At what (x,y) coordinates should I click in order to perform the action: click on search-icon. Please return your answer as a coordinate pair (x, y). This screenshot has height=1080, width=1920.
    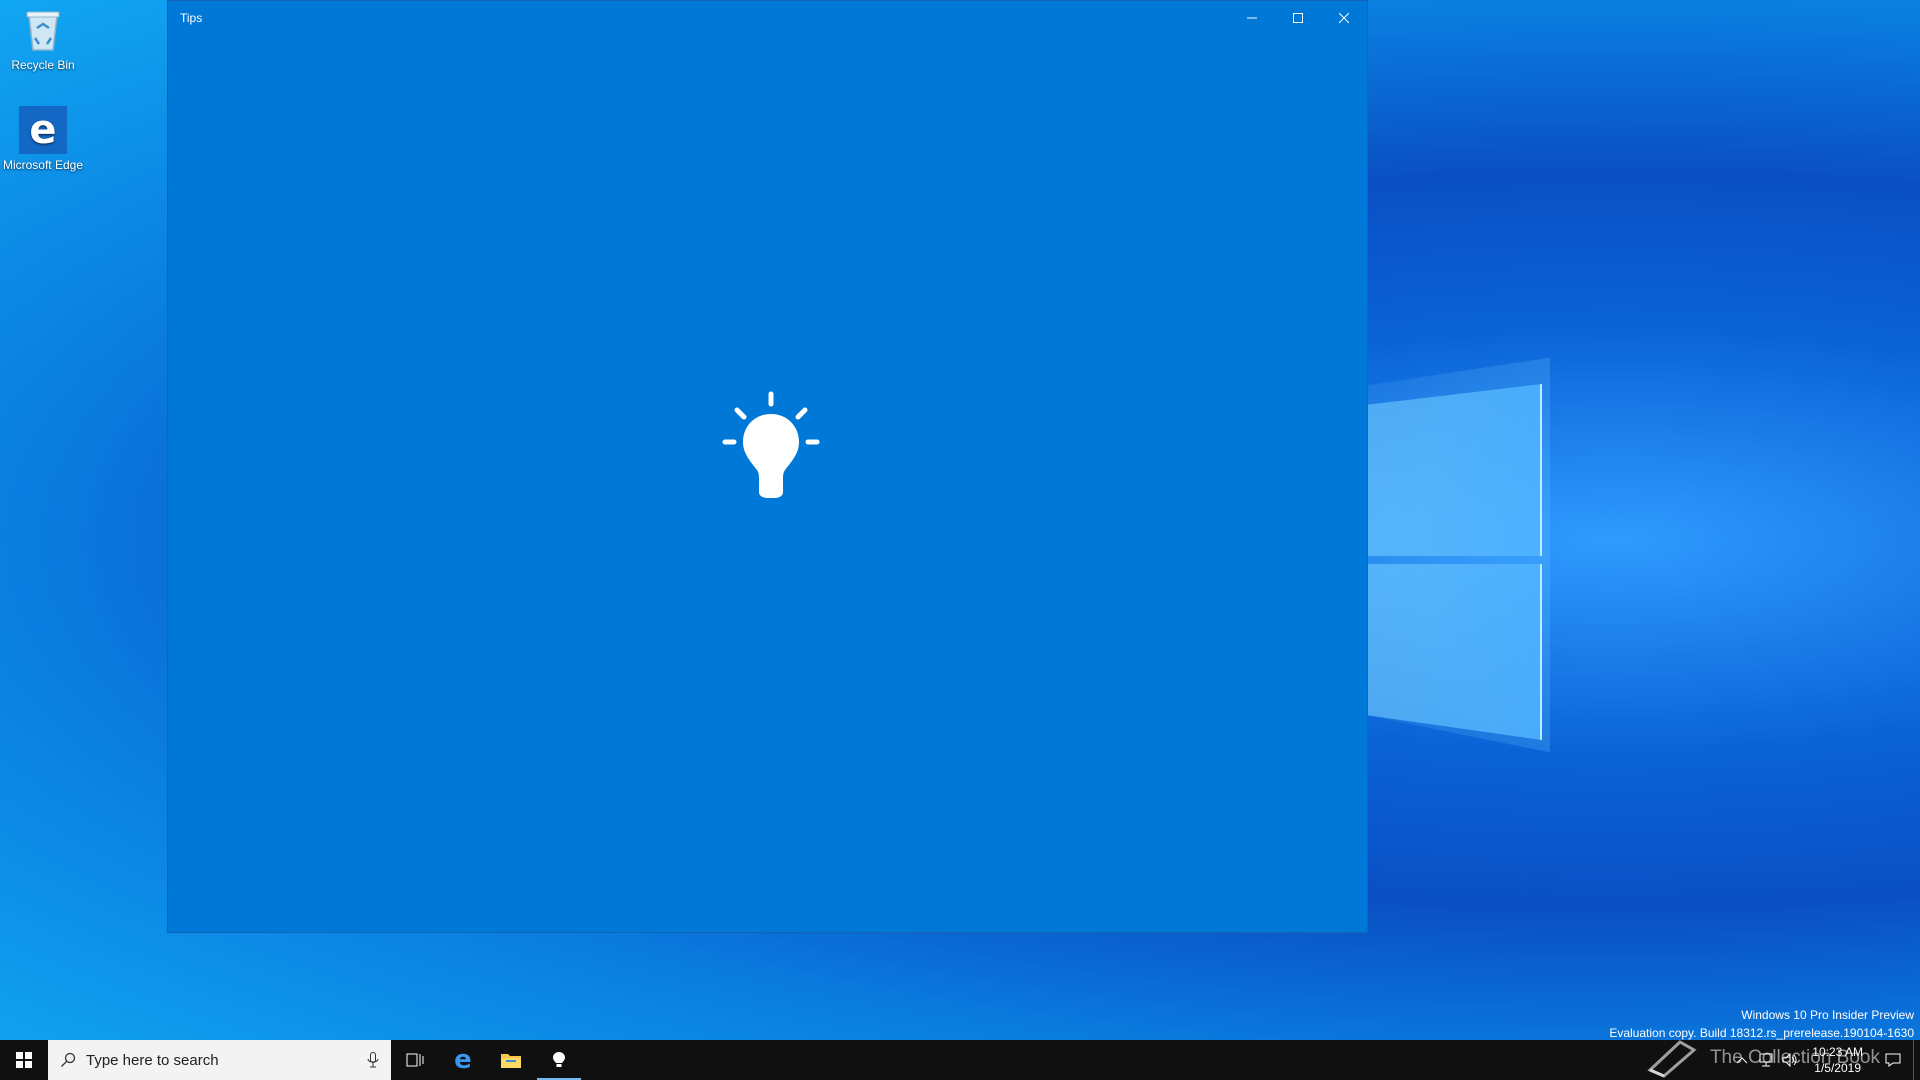
    Looking at the image, I should click on (68, 1059).